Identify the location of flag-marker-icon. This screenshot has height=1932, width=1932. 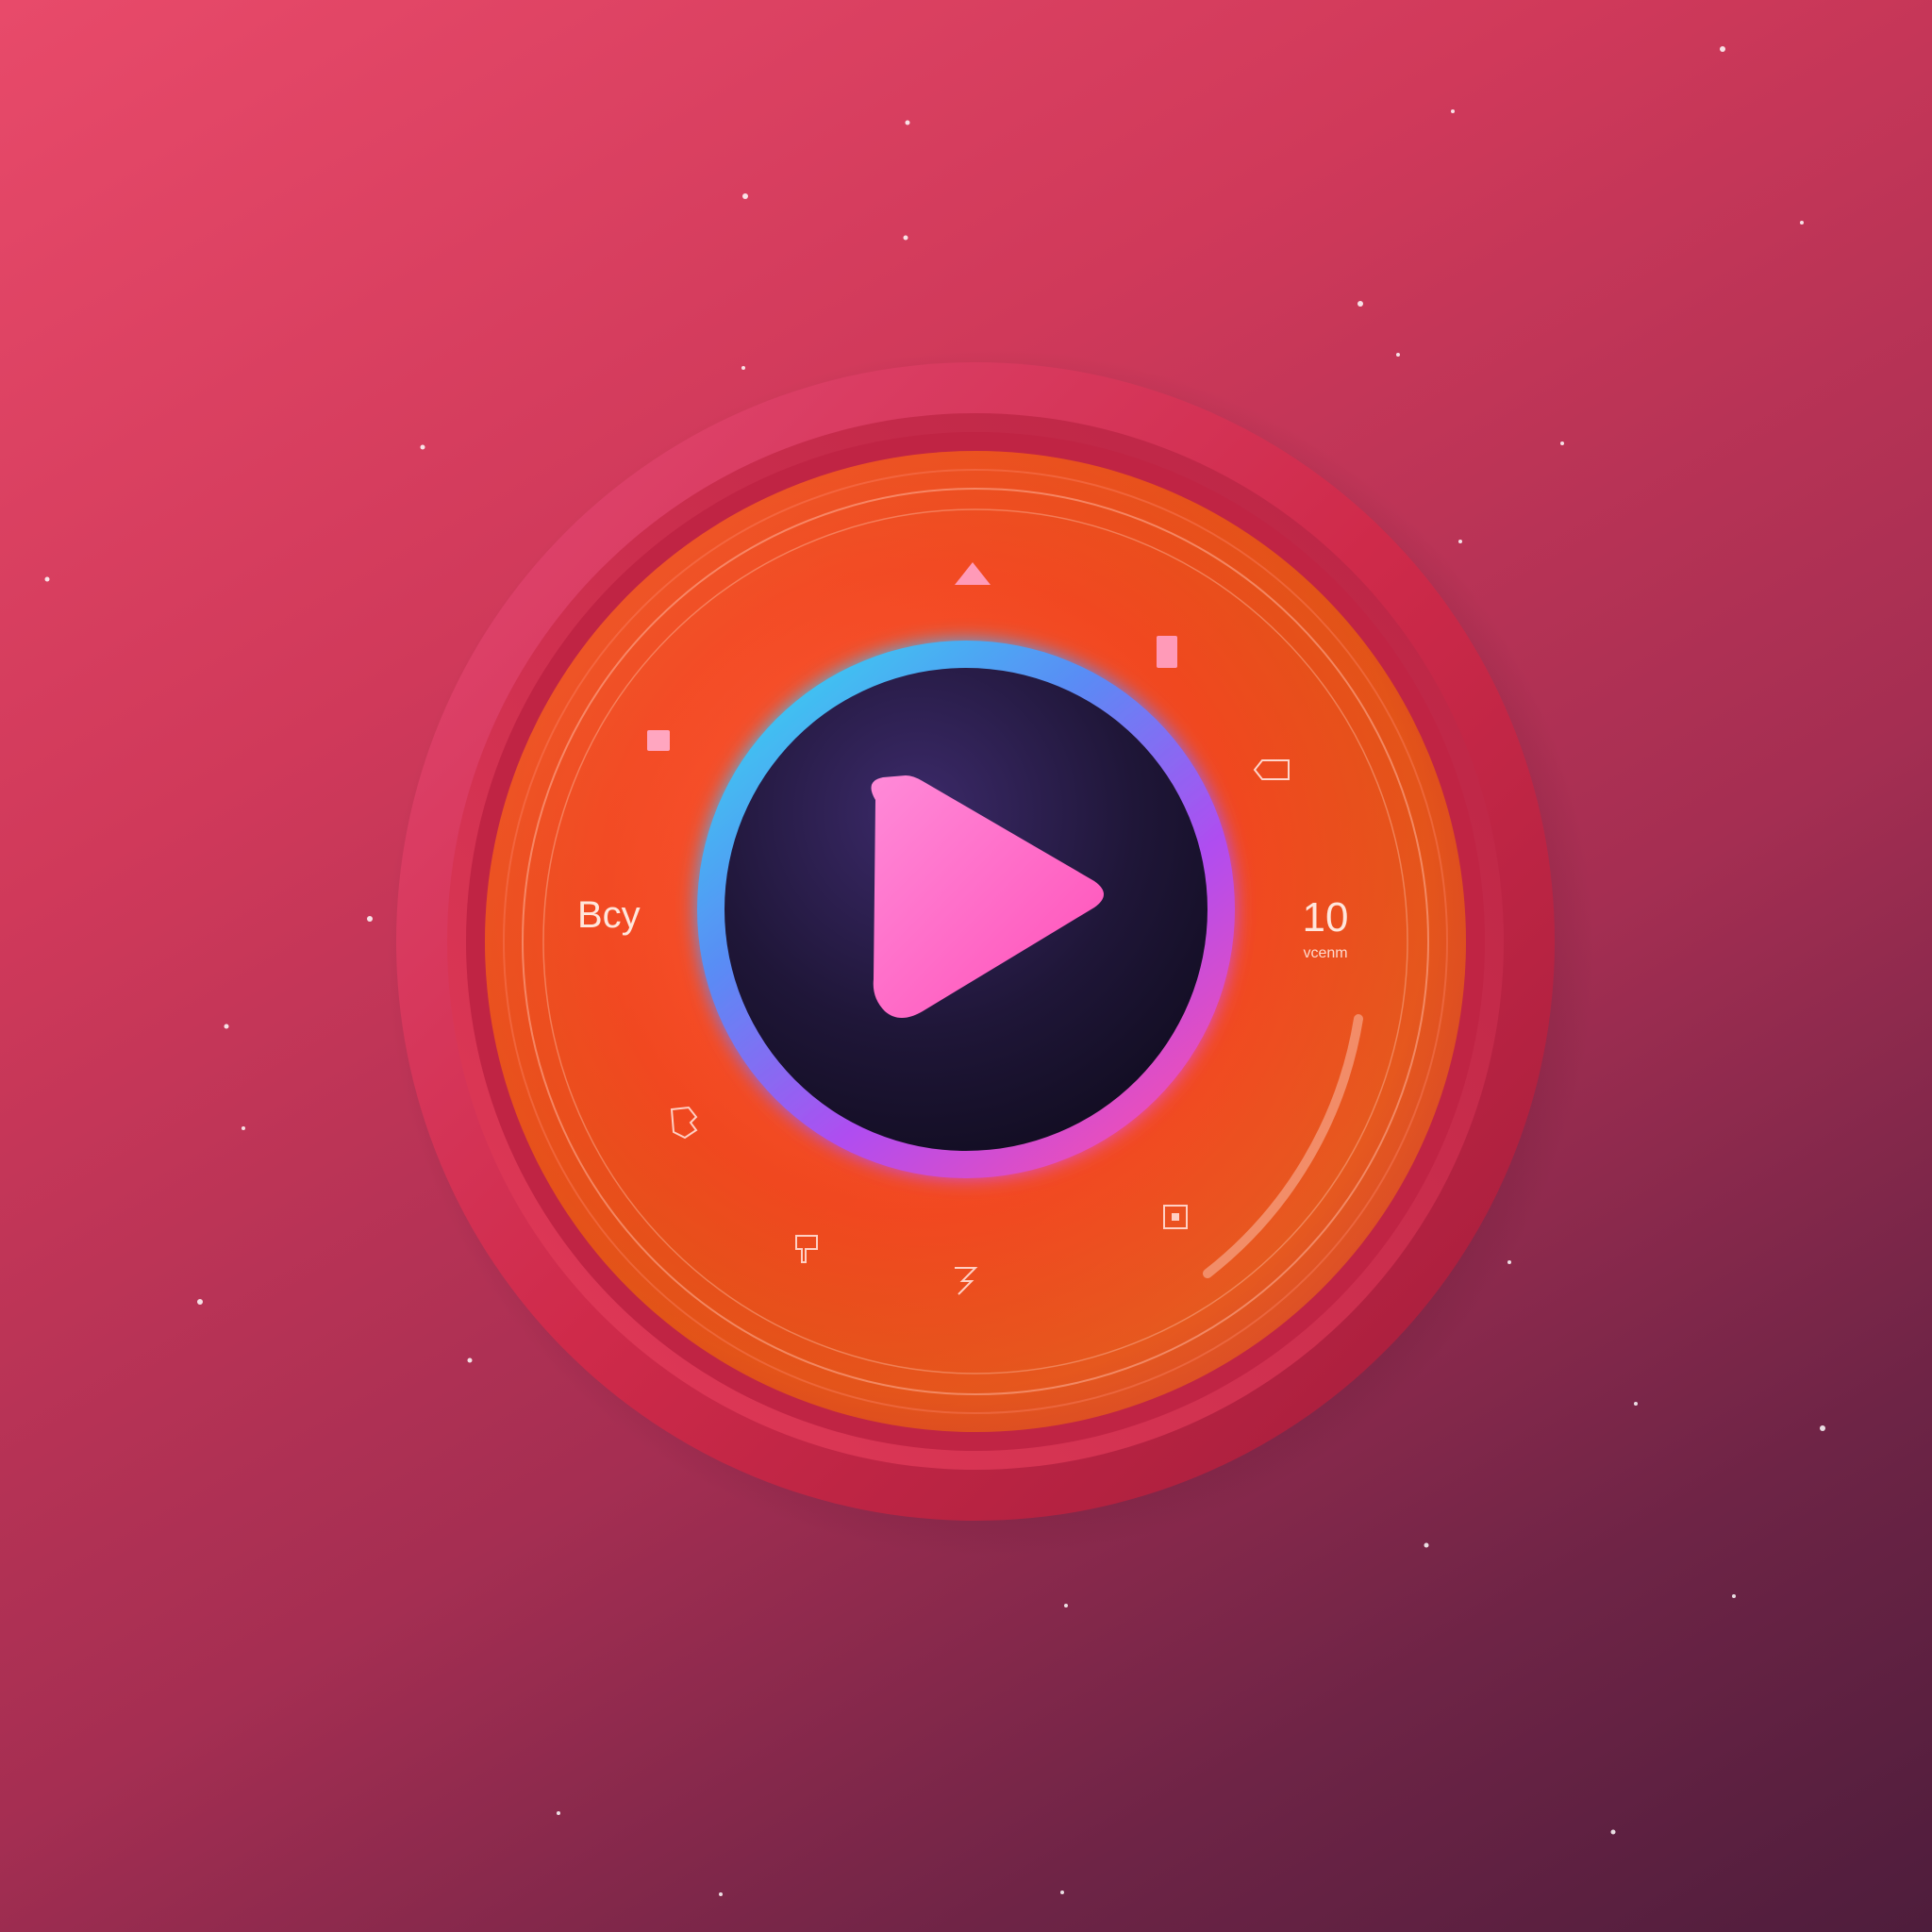
(806, 1249).